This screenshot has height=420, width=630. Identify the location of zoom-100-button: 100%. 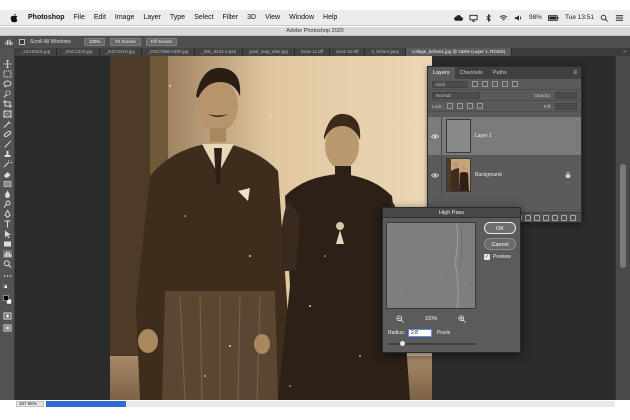
(94, 42).